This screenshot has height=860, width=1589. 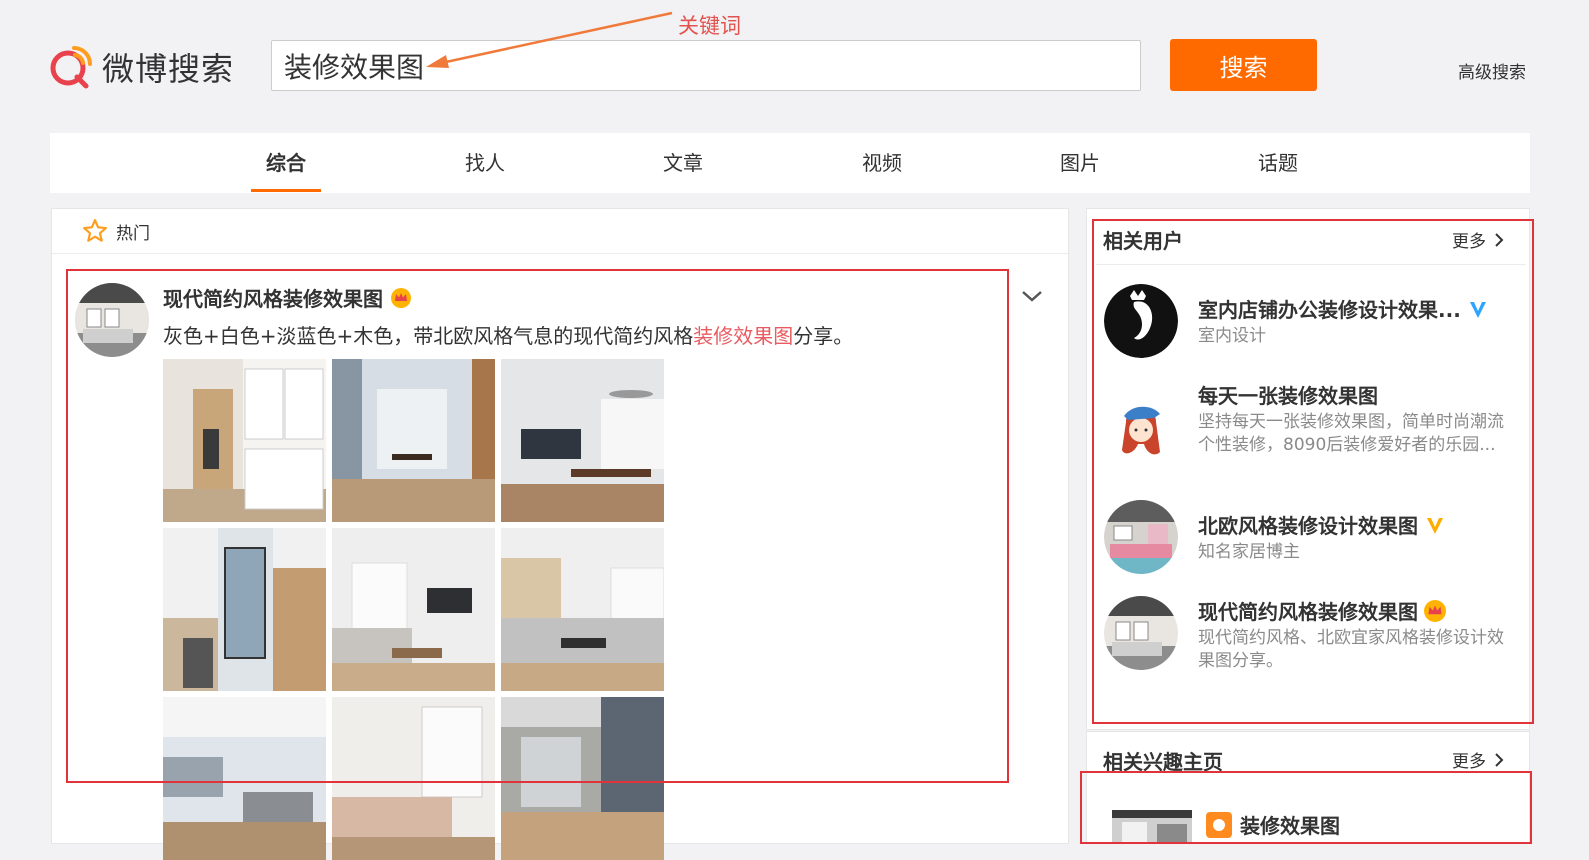 I want to click on tab-images: 图片, so click(x=1080, y=163).